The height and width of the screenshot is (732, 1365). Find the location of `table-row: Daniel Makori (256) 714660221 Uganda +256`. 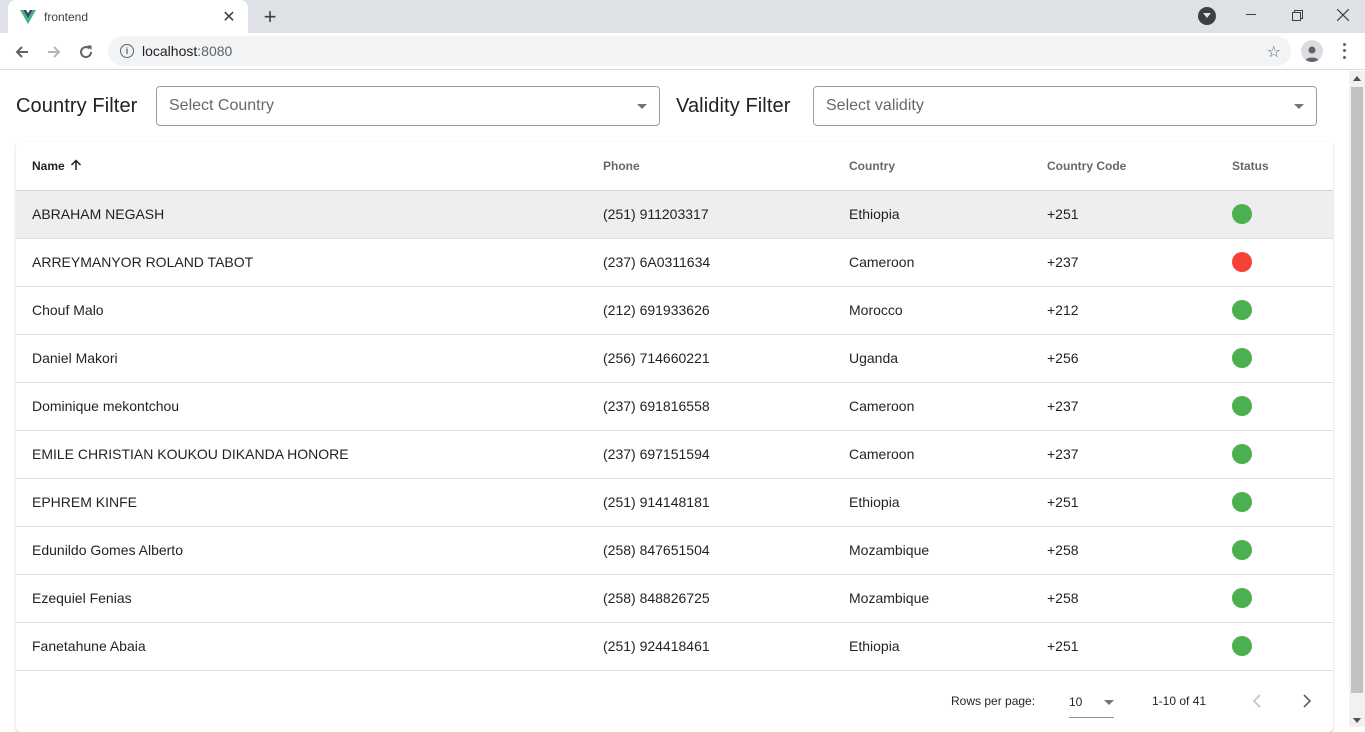

table-row: Daniel Makori (256) 714660221 Uganda +256 is located at coordinates (674, 358).